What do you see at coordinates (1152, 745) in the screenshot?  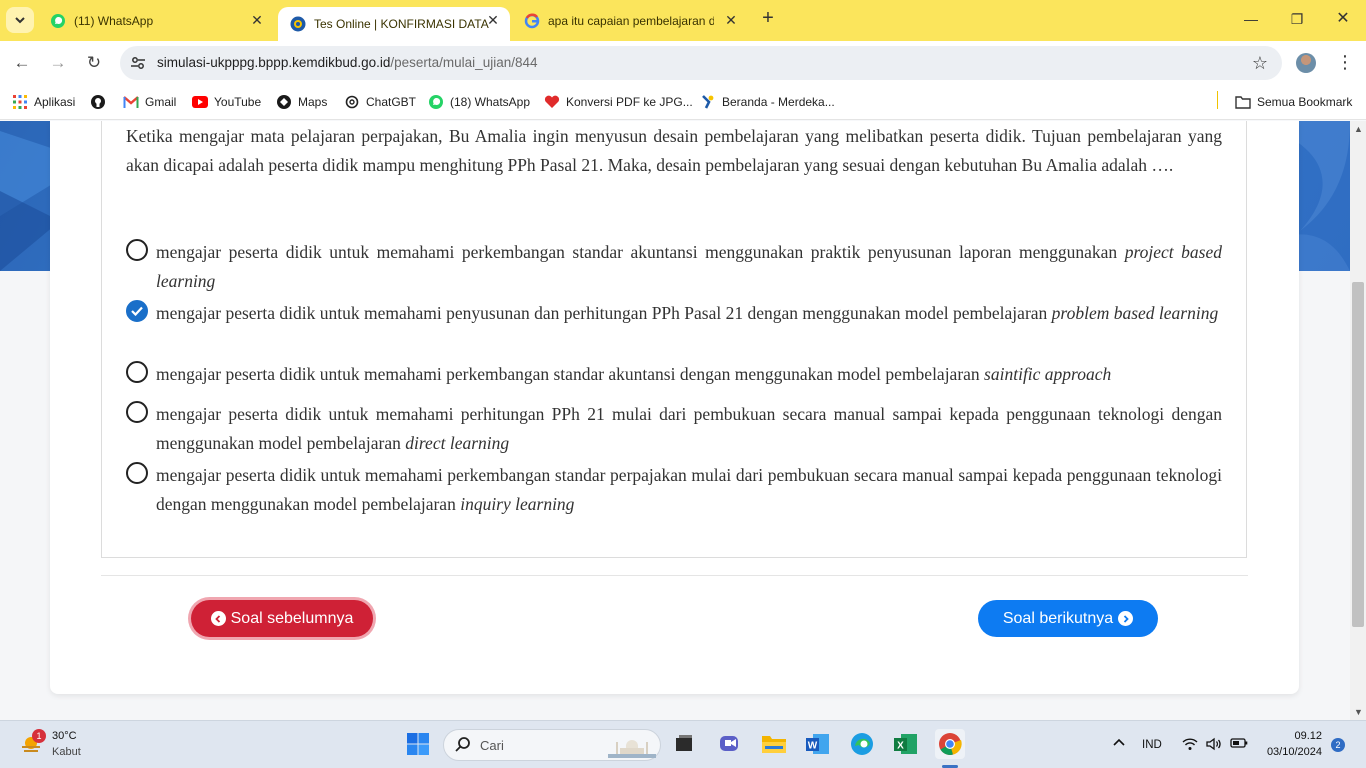 I see `input-language: IND` at bounding box center [1152, 745].